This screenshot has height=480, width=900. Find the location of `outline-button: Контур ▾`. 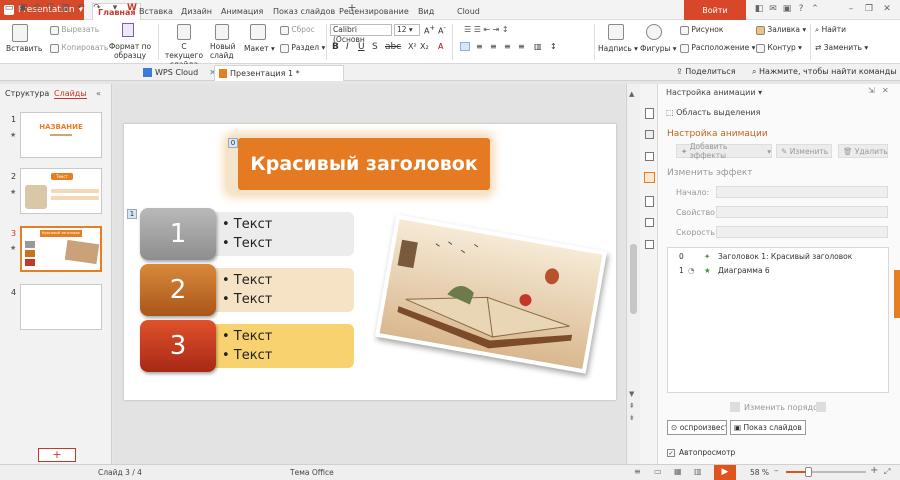

outline-button: Контур ▾ is located at coordinates (779, 48).